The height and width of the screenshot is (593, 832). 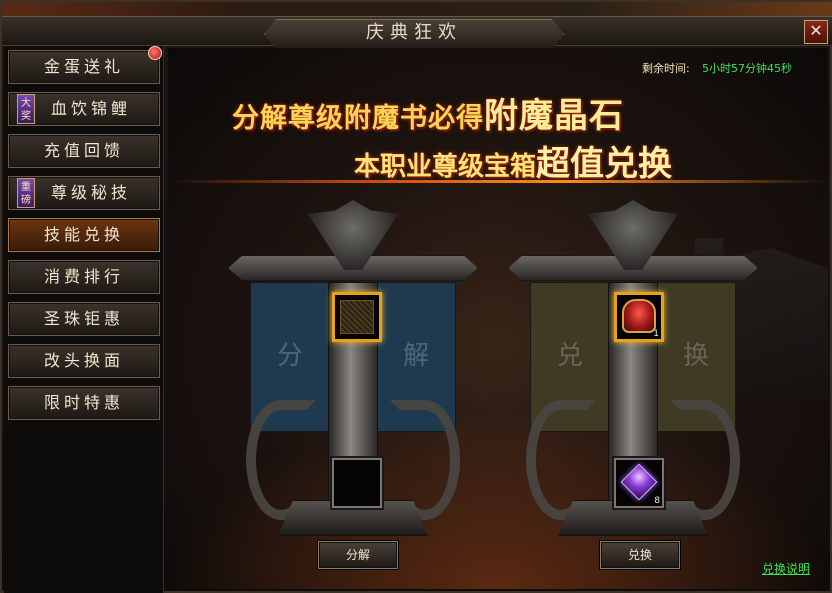 I want to click on sidebar-item-label: 改头换面, so click(x=83, y=360).